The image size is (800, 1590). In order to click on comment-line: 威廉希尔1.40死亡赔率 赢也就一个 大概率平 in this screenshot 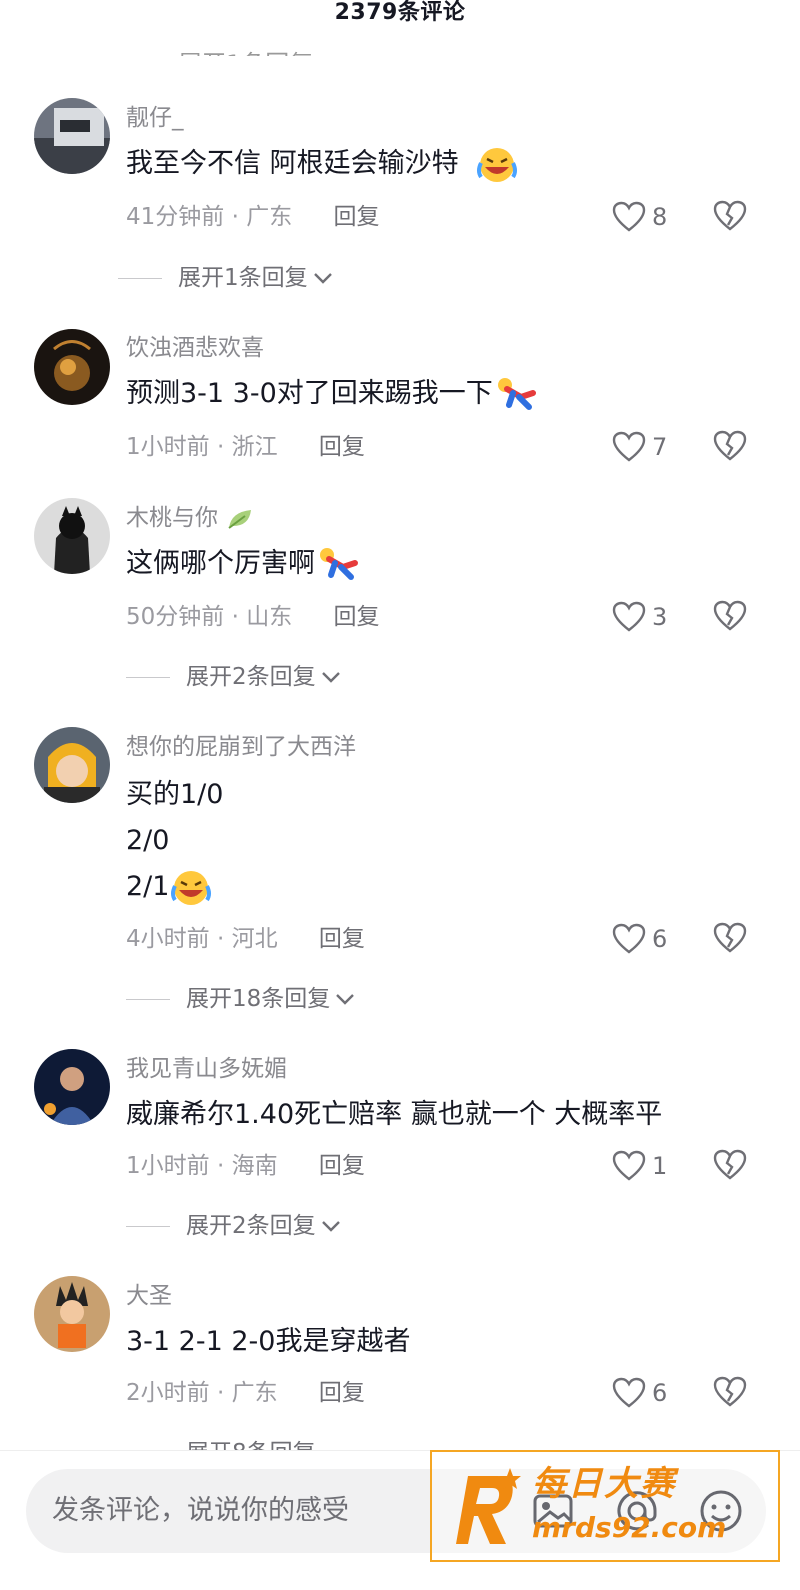, I will do `click(394, 1114)`.